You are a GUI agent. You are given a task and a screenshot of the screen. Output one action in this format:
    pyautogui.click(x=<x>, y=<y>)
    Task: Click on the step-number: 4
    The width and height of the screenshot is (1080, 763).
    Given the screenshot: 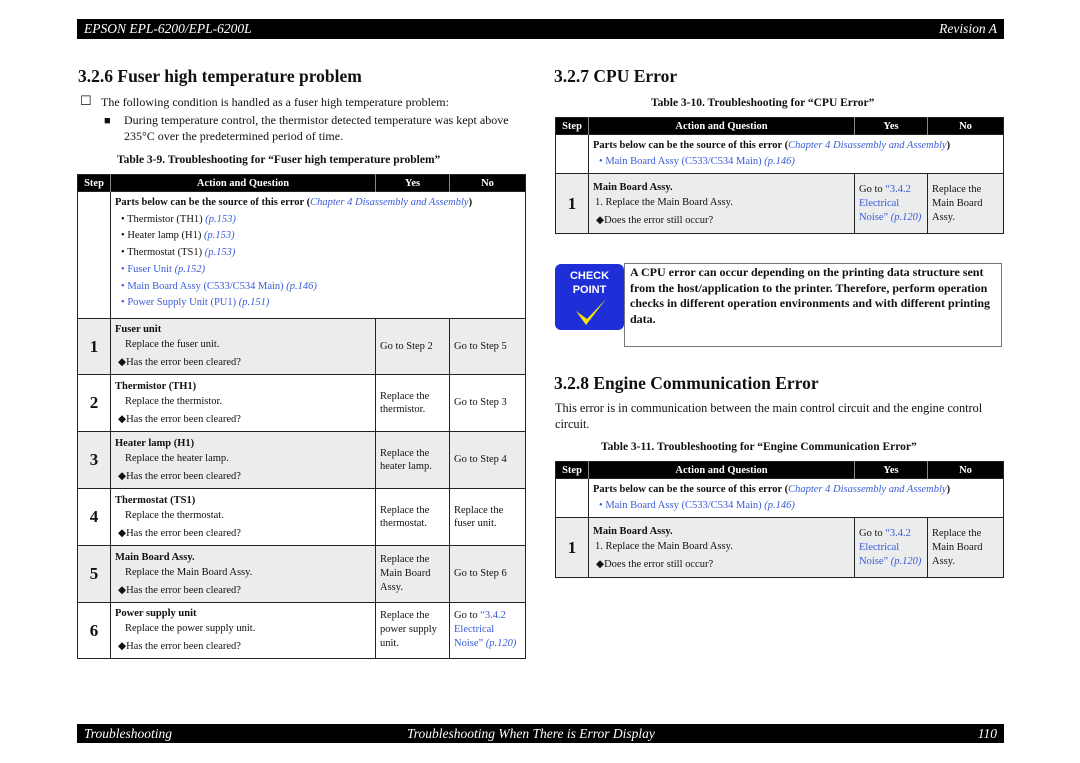 What is the action you would take?
    pyautogui.click(x=94, y=516)
    